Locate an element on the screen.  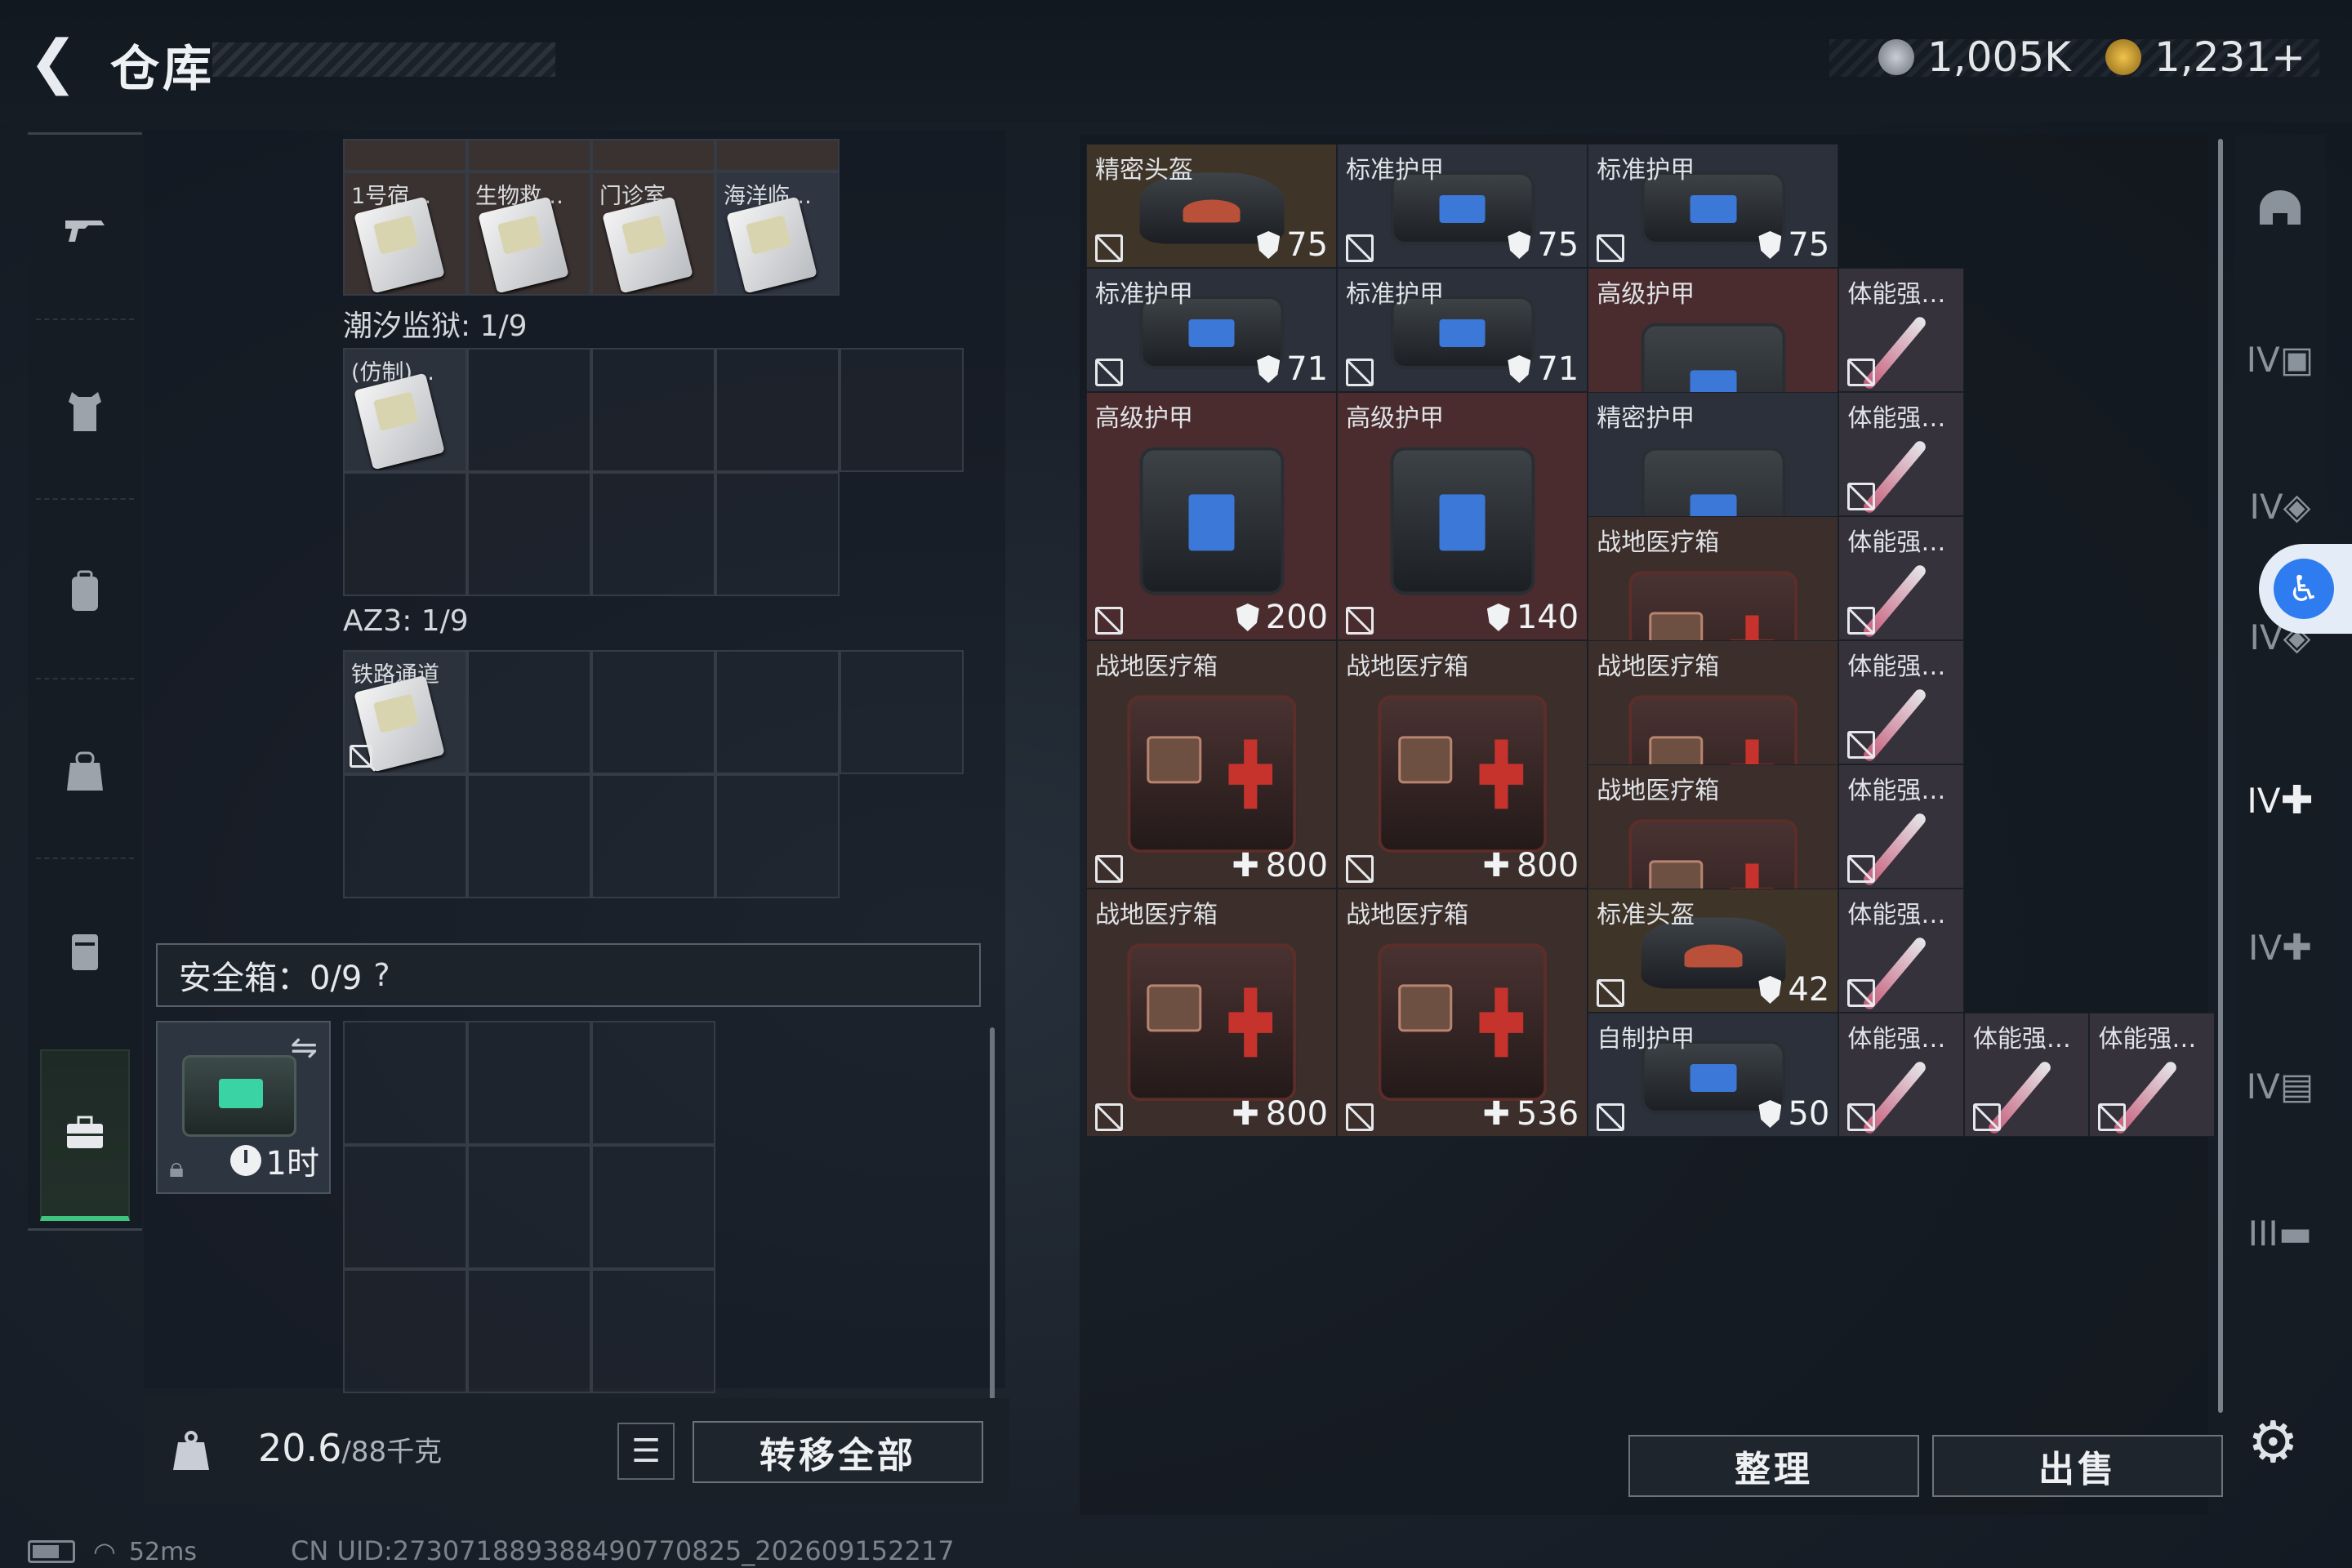
stash-item-helmet: 精密头盔 75 is located at coordinates (1212, 206).